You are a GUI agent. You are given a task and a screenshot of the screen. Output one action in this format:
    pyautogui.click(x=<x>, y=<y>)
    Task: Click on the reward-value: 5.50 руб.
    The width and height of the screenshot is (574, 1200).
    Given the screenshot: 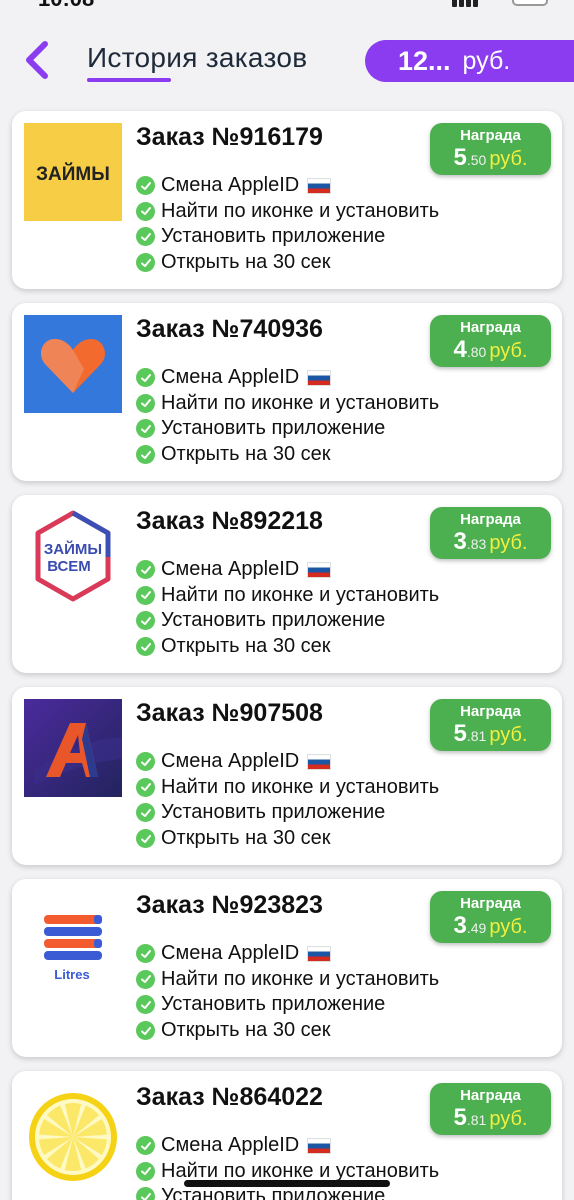 What is the action you would take?
    pyautogui.click(x=490, y=157)
    